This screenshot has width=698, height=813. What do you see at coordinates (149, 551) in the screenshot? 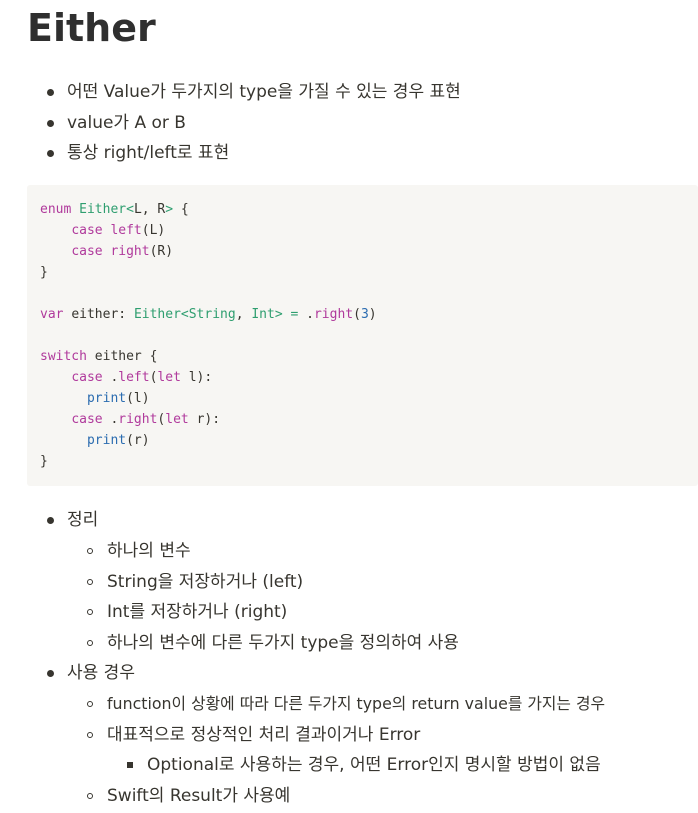
I see `summary-item: 하나의 변수` at bounding box center [149, 551].